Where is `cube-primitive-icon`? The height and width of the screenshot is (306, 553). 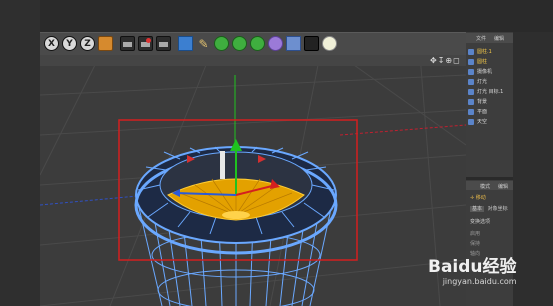
cube-primitive-icon is located at coordinates (185, 43).